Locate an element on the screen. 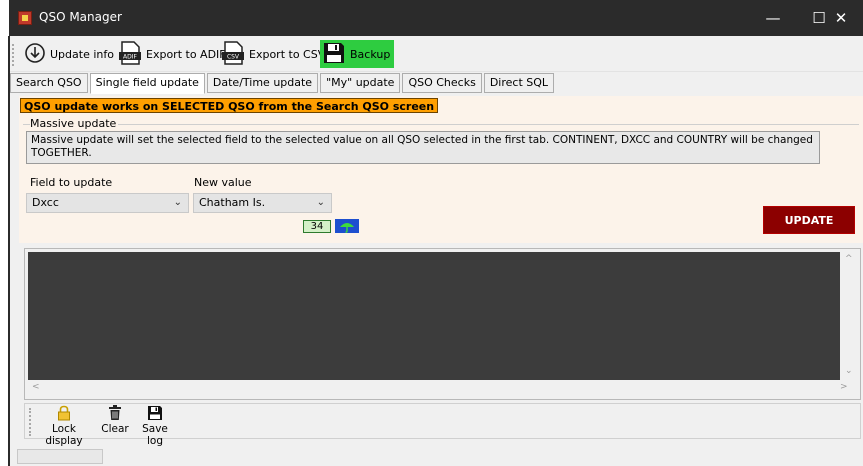  padlock-icon is located at coordinates (64, 413).